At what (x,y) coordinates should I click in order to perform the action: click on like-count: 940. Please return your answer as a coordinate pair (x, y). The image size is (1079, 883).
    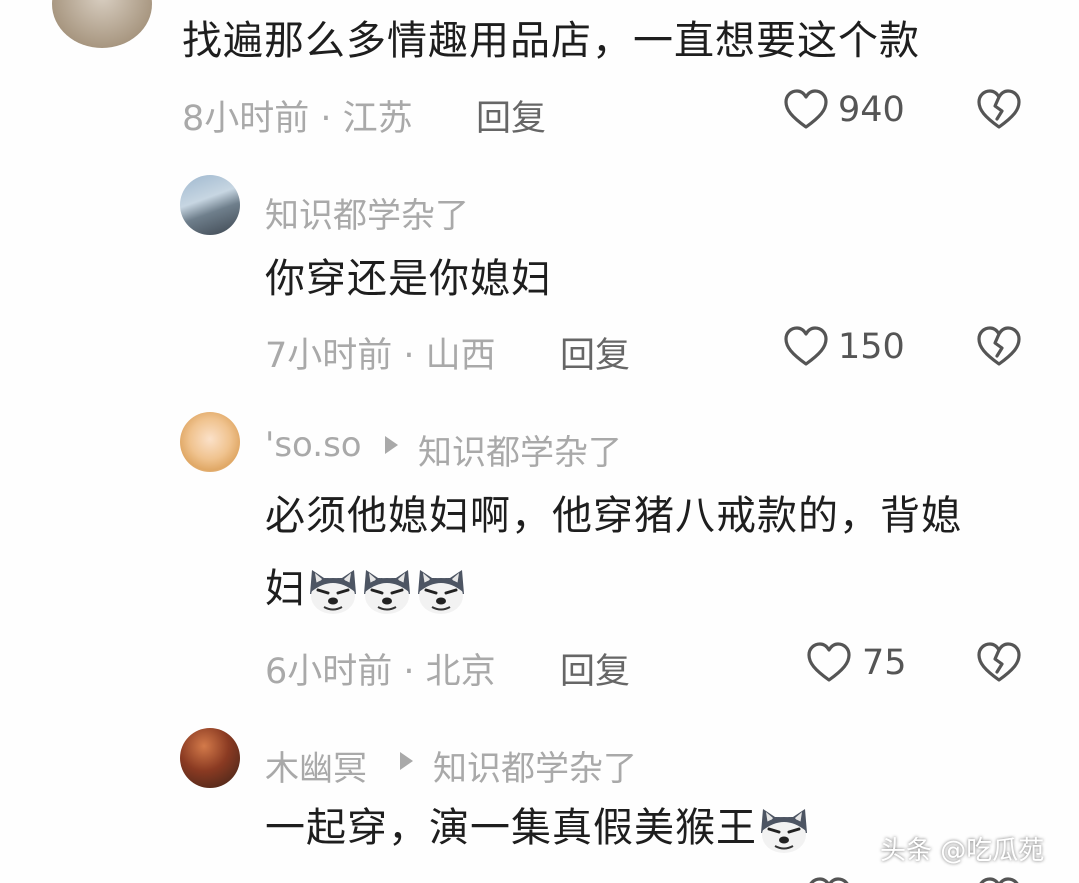
    Looking at the image, I should click on (871, 110).